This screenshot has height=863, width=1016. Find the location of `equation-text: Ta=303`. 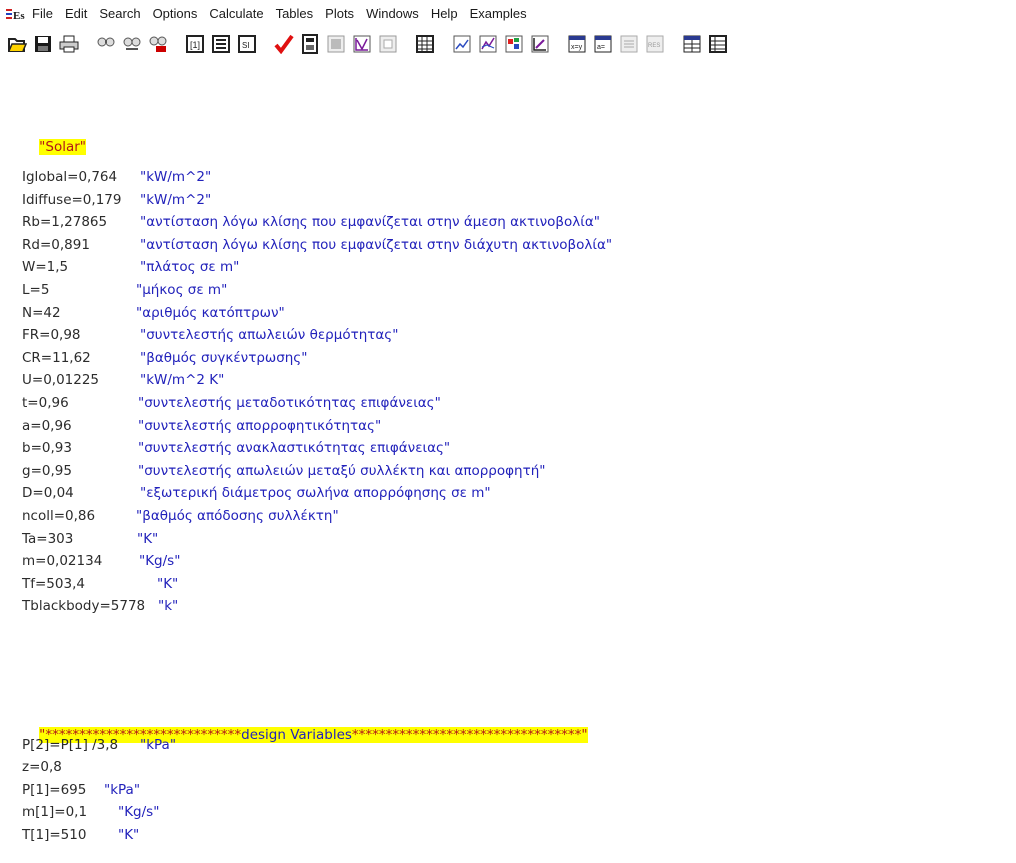

equation-text: Ta=303 is located at coordinates (48, 538).